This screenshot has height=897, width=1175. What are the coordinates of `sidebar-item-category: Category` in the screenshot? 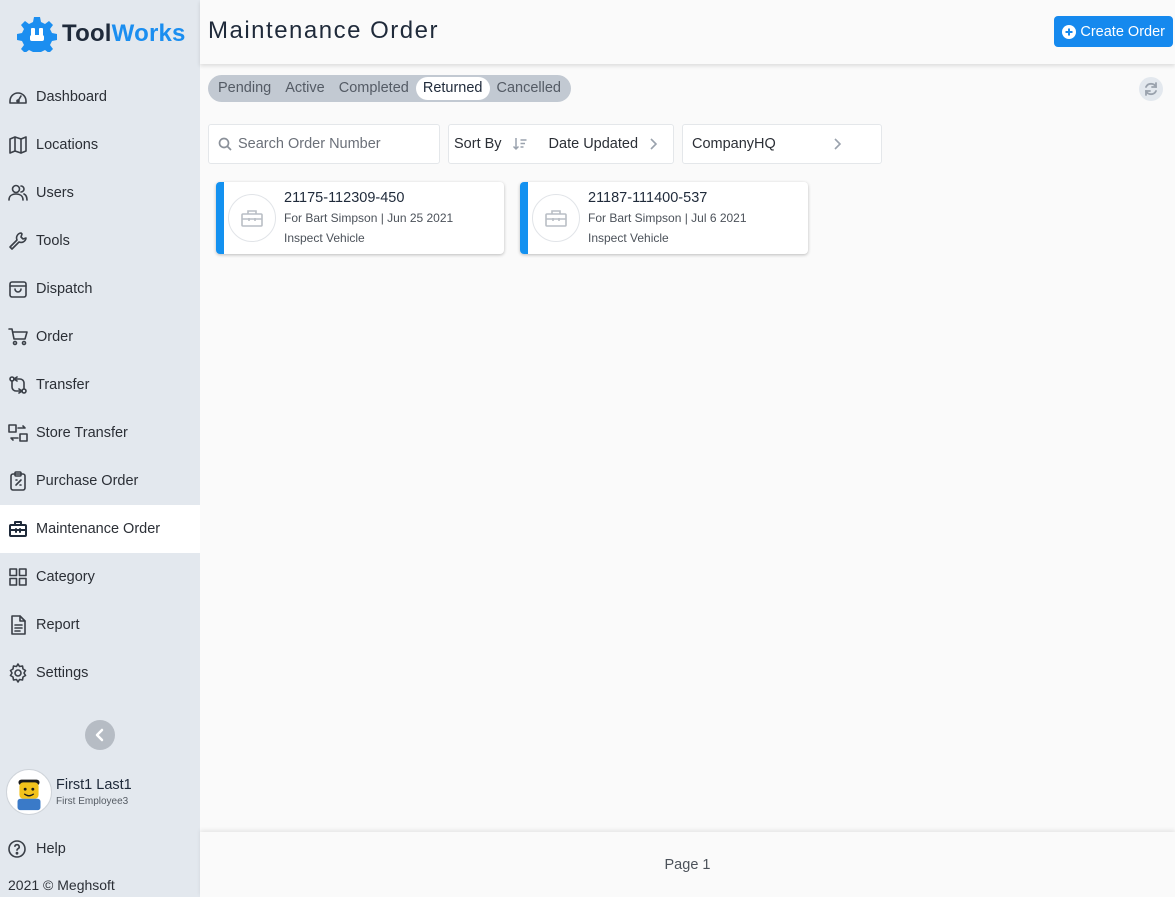 It's located at (100, 577).